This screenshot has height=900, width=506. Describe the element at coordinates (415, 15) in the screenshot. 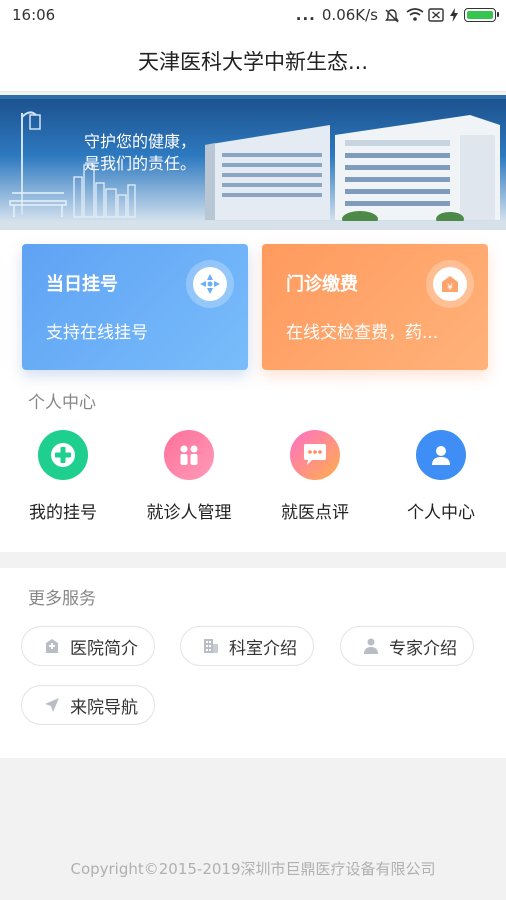

I see `wifi-icon` at that location.